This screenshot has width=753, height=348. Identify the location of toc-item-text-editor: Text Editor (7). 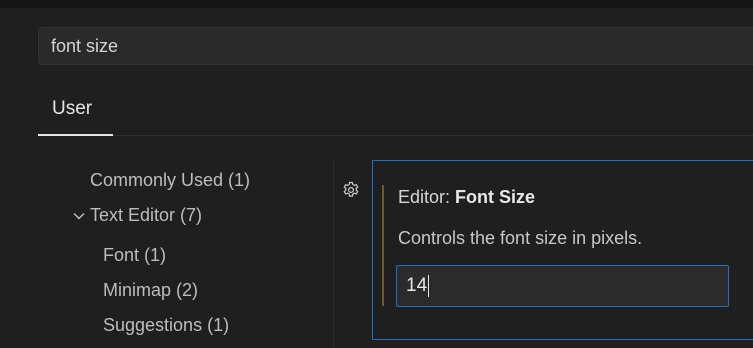
(146, 215).